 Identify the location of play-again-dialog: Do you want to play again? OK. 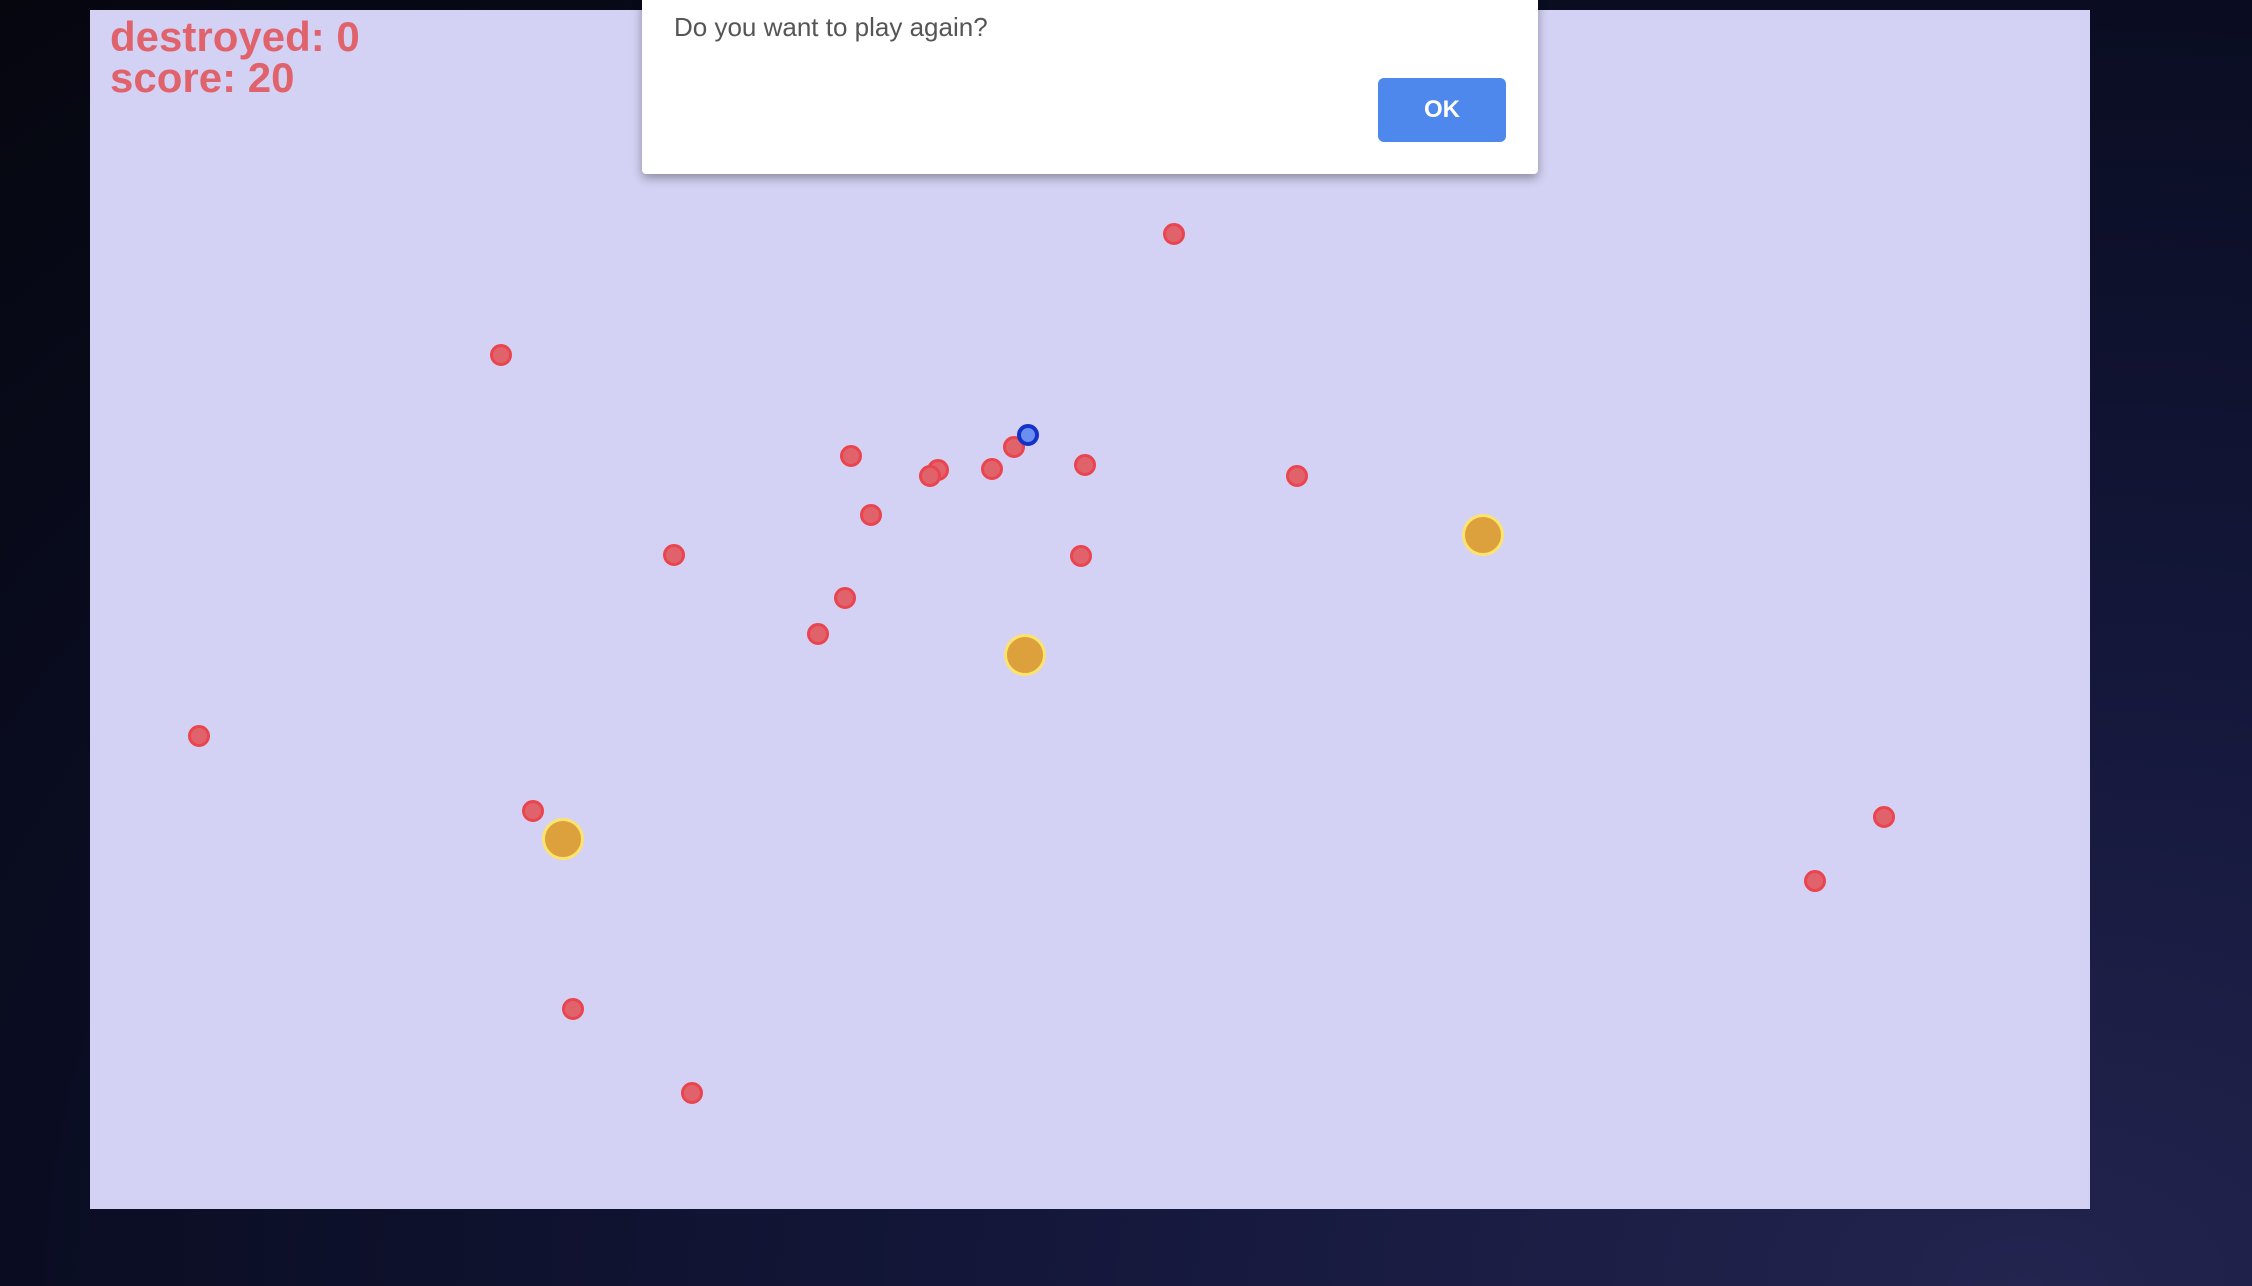
(1090, 87).